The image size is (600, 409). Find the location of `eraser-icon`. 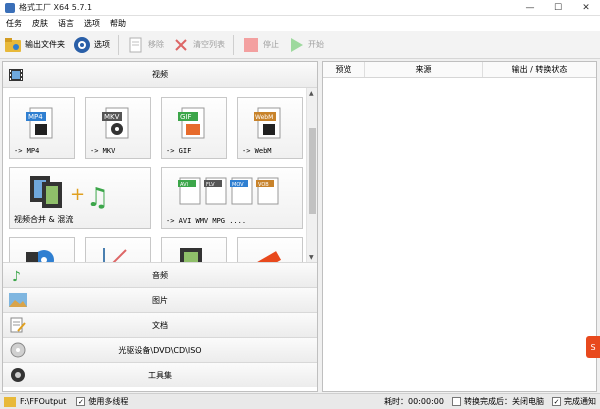

eraser-icon is located at coordinates (269, 257).